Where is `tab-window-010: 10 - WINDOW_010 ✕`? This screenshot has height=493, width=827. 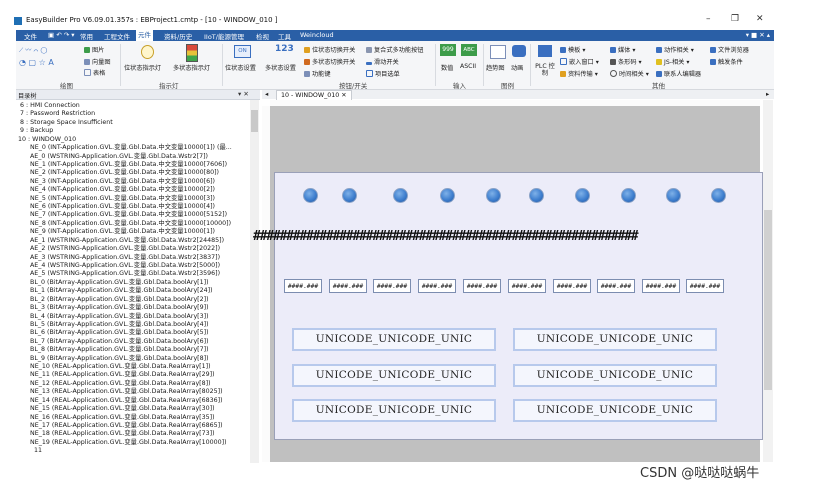 tab-window-010: 10 - WINDOW_010 ✕ is located at coordinates (314, 95).